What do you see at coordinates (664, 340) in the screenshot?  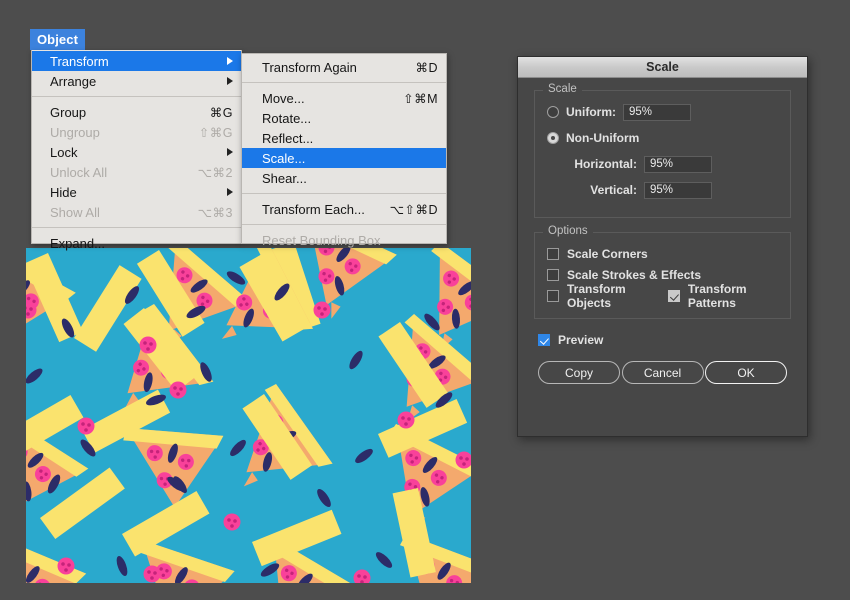 I see `preview-row: Preview` at bounding box center [664, 340].